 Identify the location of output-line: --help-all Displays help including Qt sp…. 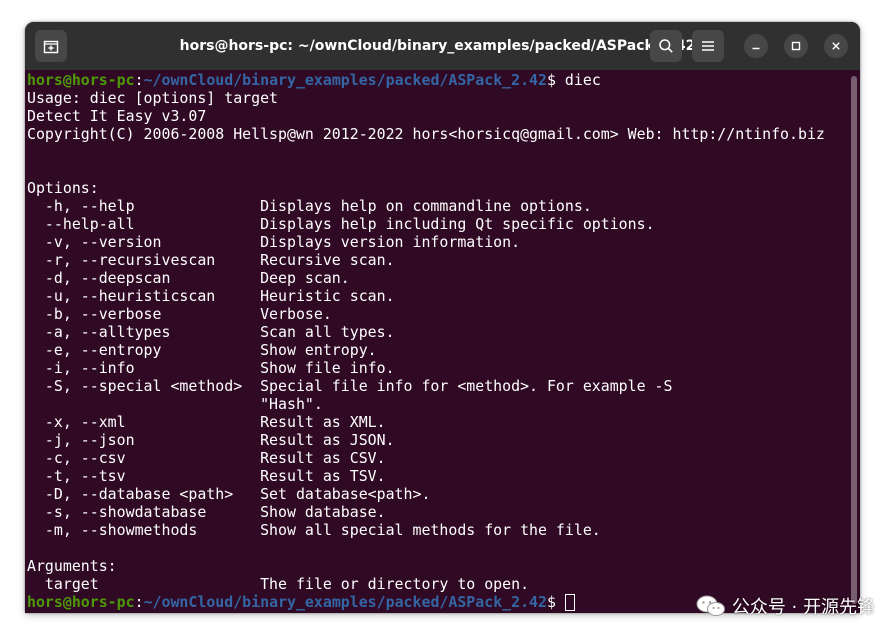
(341, 224).